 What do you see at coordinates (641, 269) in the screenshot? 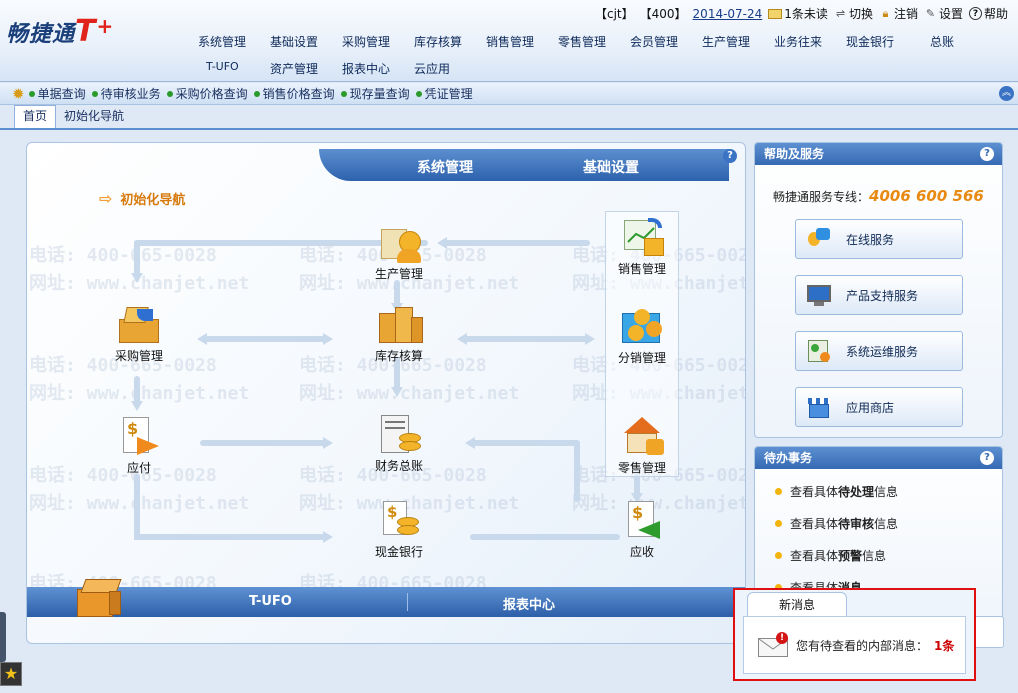
I see `node-label: 销售管理` at bounding box center [641, 269].